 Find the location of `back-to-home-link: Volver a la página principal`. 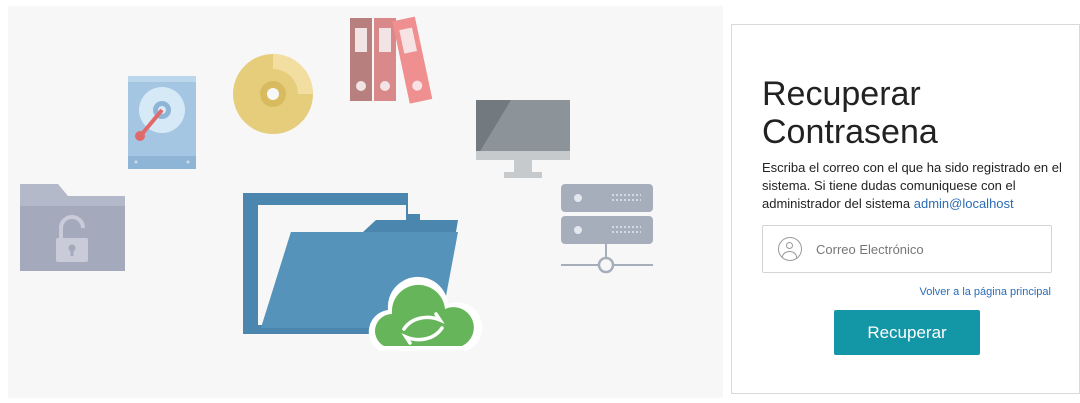

back-to-home-link: Volver a la página principal is located at coordinates (985, 292).